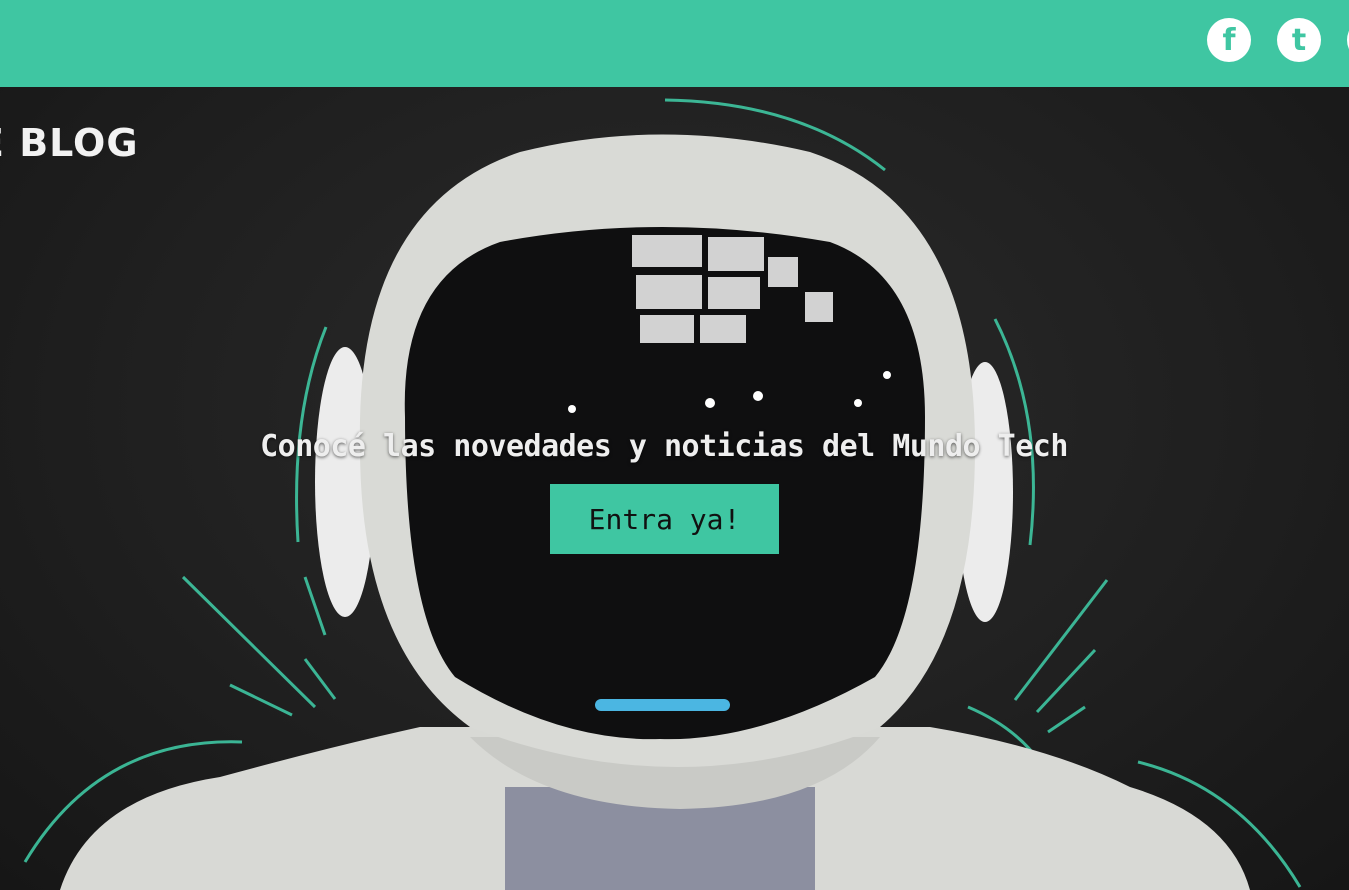 This screenshot has width=1349, height=890. Describe the element at coordinates (1229, 40) in the screenshot. I see `facebook-icon: f` at that location.